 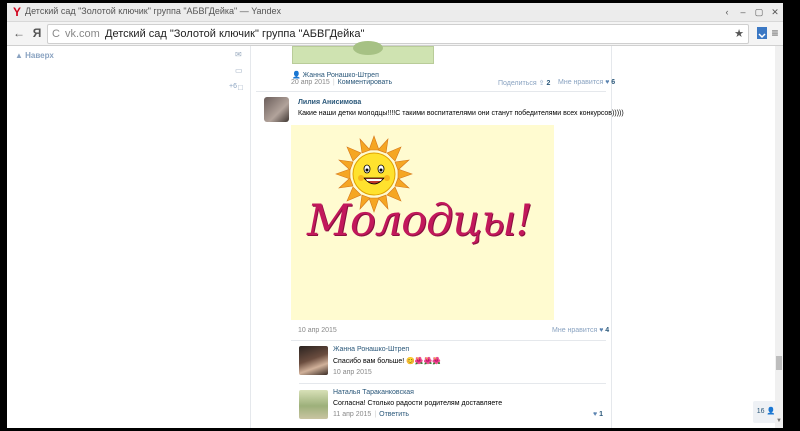 What do you see at coordinates (34, 55) in the screenshot?
I see `scroll-top-link: ▲ Наверх` at bounding box center [34, 55].